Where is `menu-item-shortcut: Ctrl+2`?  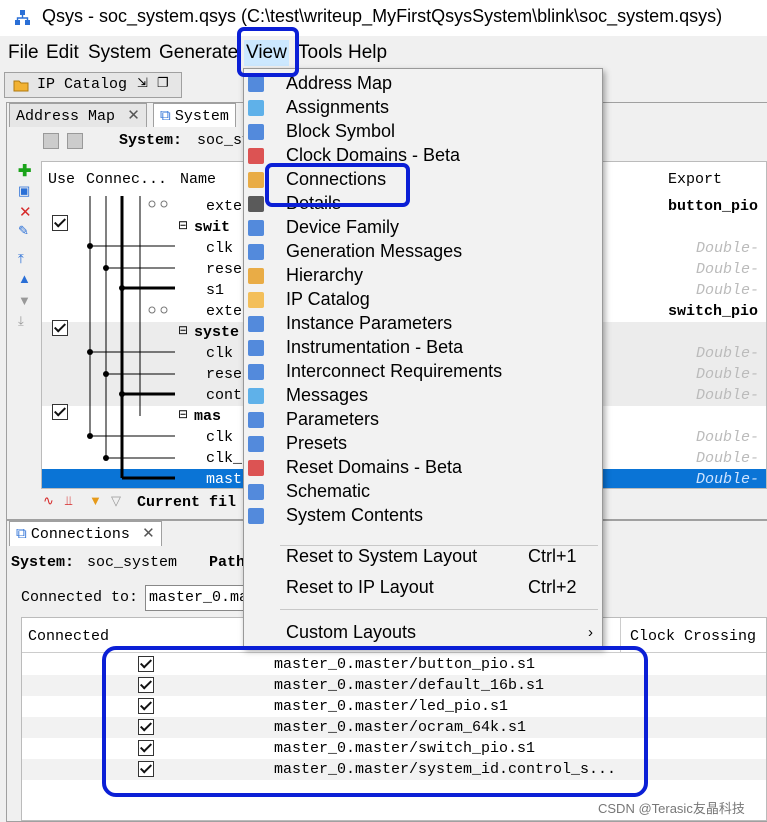 menu-item-shortcut: Ctrl+2 is located at coordinates (552, 587).